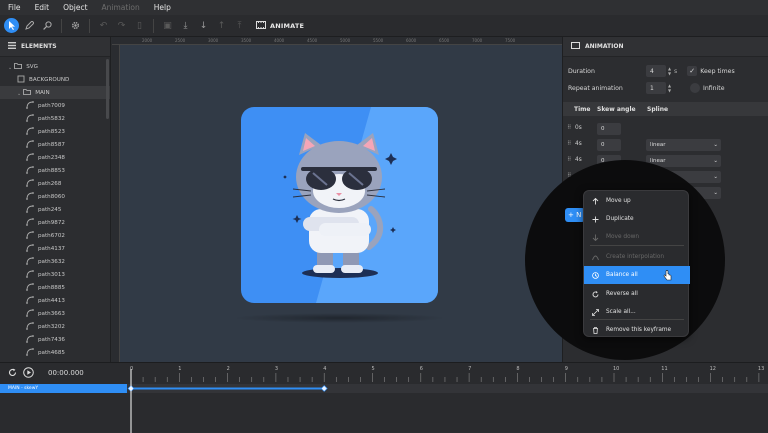  I want to click on menu-item-balance-all: Balance all, so click(637, 275).